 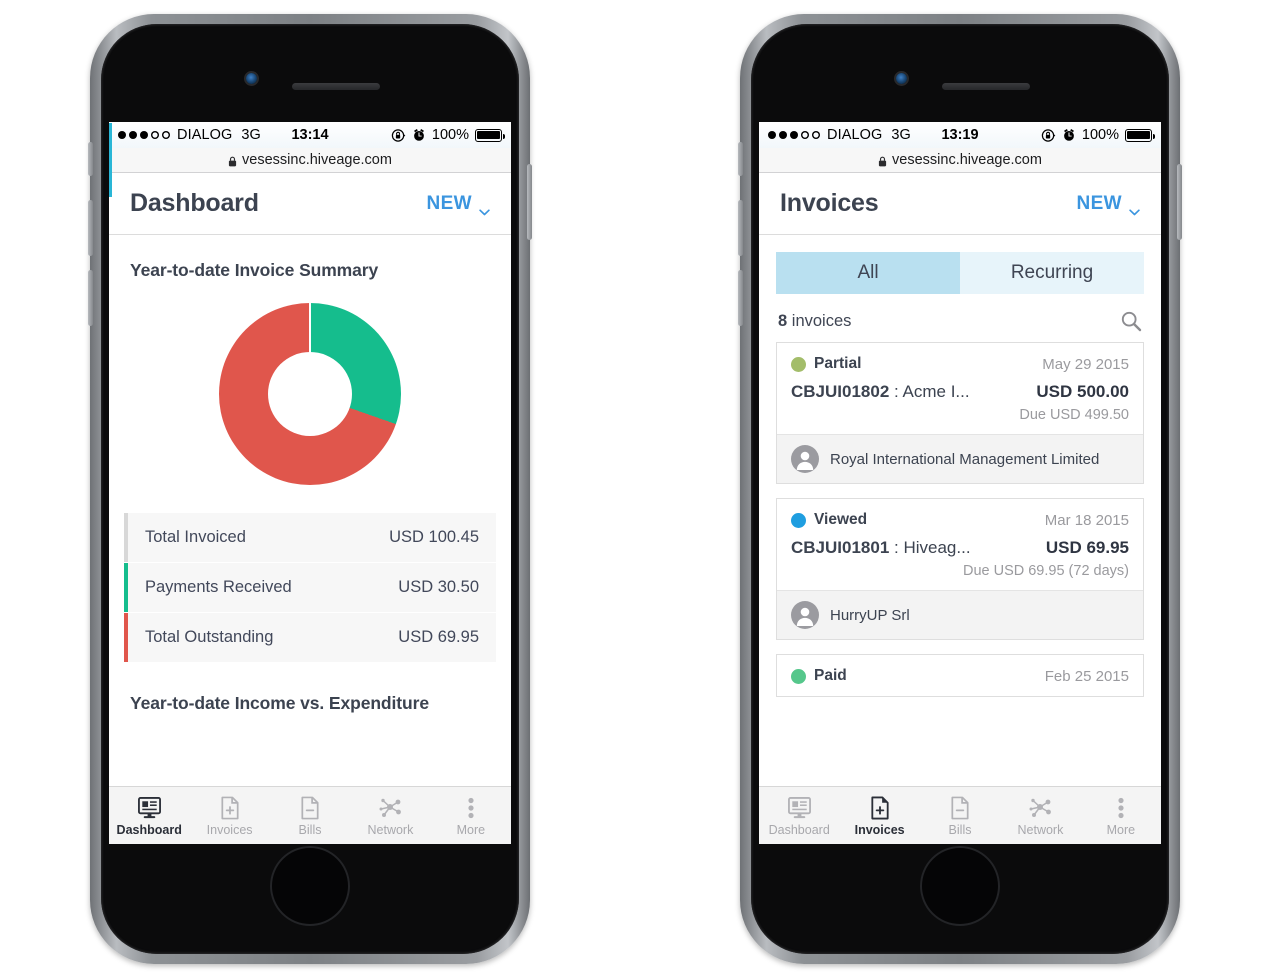 What do you see at coordinates (838, 363) in the screenshot?
I see `status-badge: Partial` at bounding box center [838, 363].